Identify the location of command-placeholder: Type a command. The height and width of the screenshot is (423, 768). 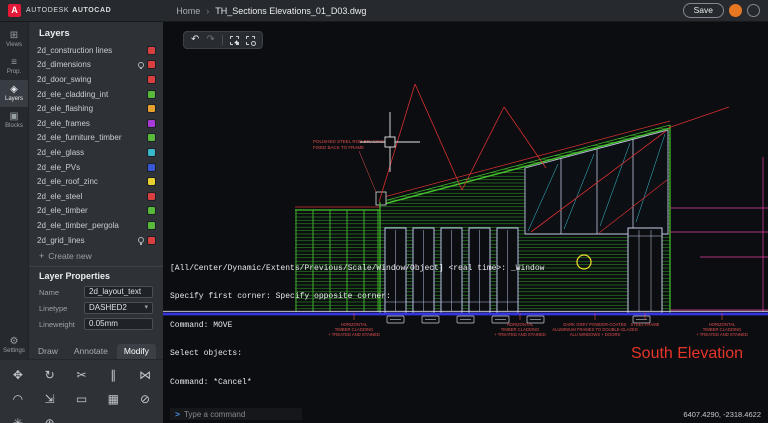
(214, 414).